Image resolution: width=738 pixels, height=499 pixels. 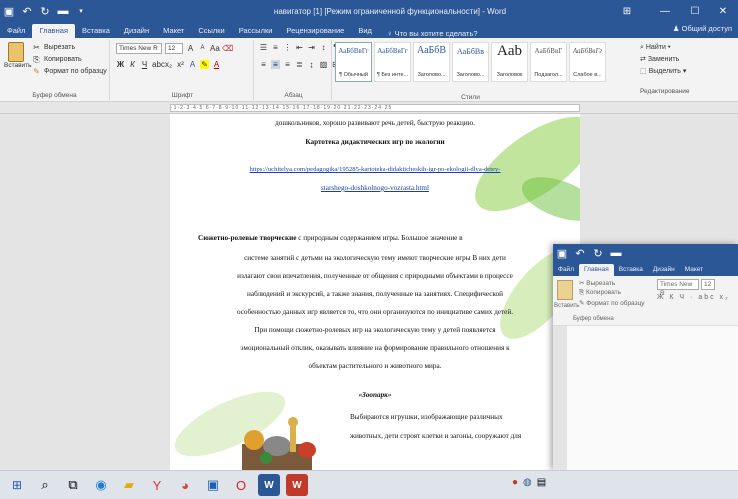 I want to click on close-button: ✕, so click(x=723, y=11).